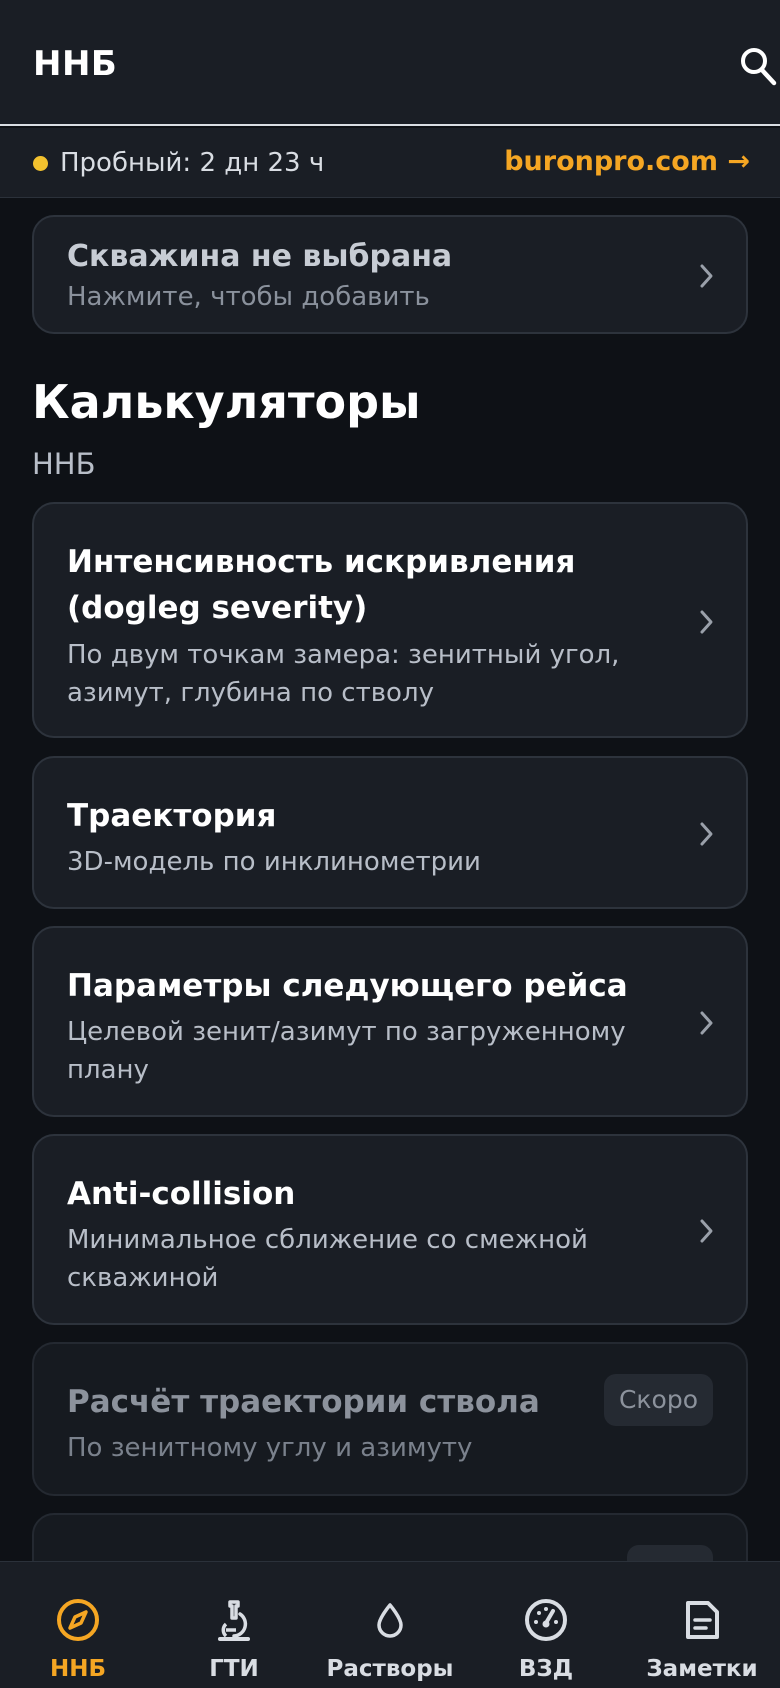  I want to click on calculator-title: (dogleg severity), so click(217, 608).